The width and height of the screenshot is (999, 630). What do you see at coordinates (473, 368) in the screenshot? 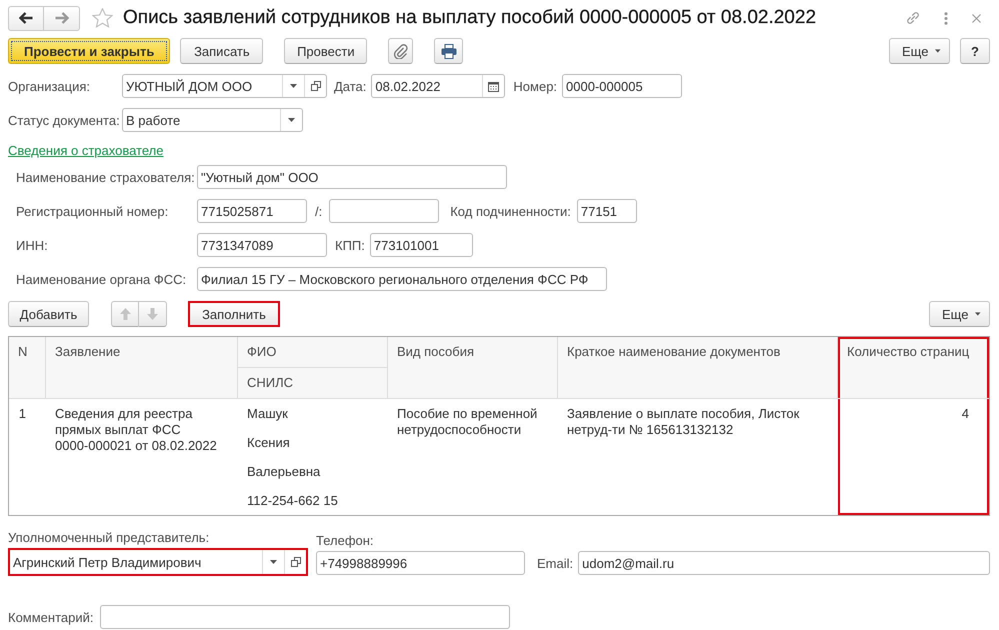
I see `column-header: Вид пособия` at bounding box center [473, 368].